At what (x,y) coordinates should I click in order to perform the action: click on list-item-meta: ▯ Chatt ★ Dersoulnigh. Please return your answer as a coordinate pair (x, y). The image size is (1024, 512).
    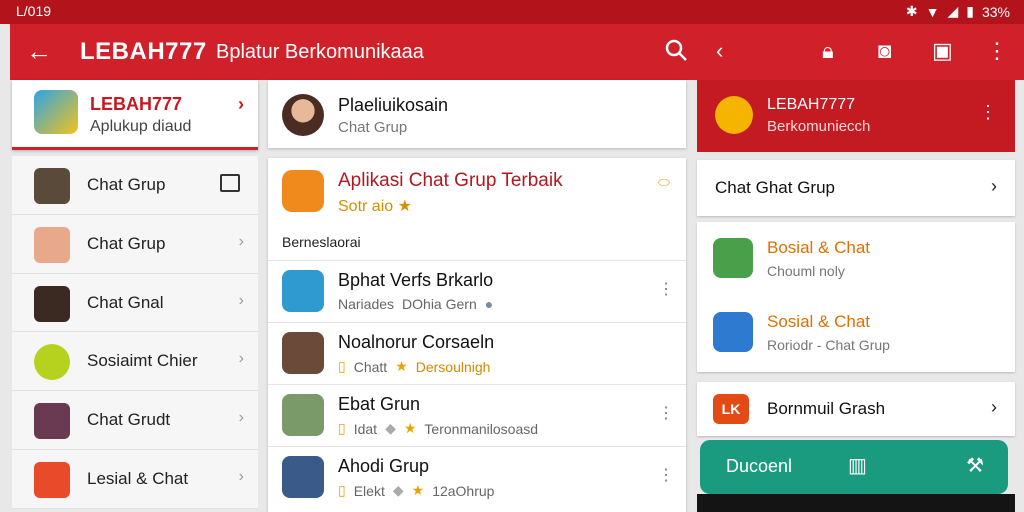
    Looking at the image, I should click on (414, 366).